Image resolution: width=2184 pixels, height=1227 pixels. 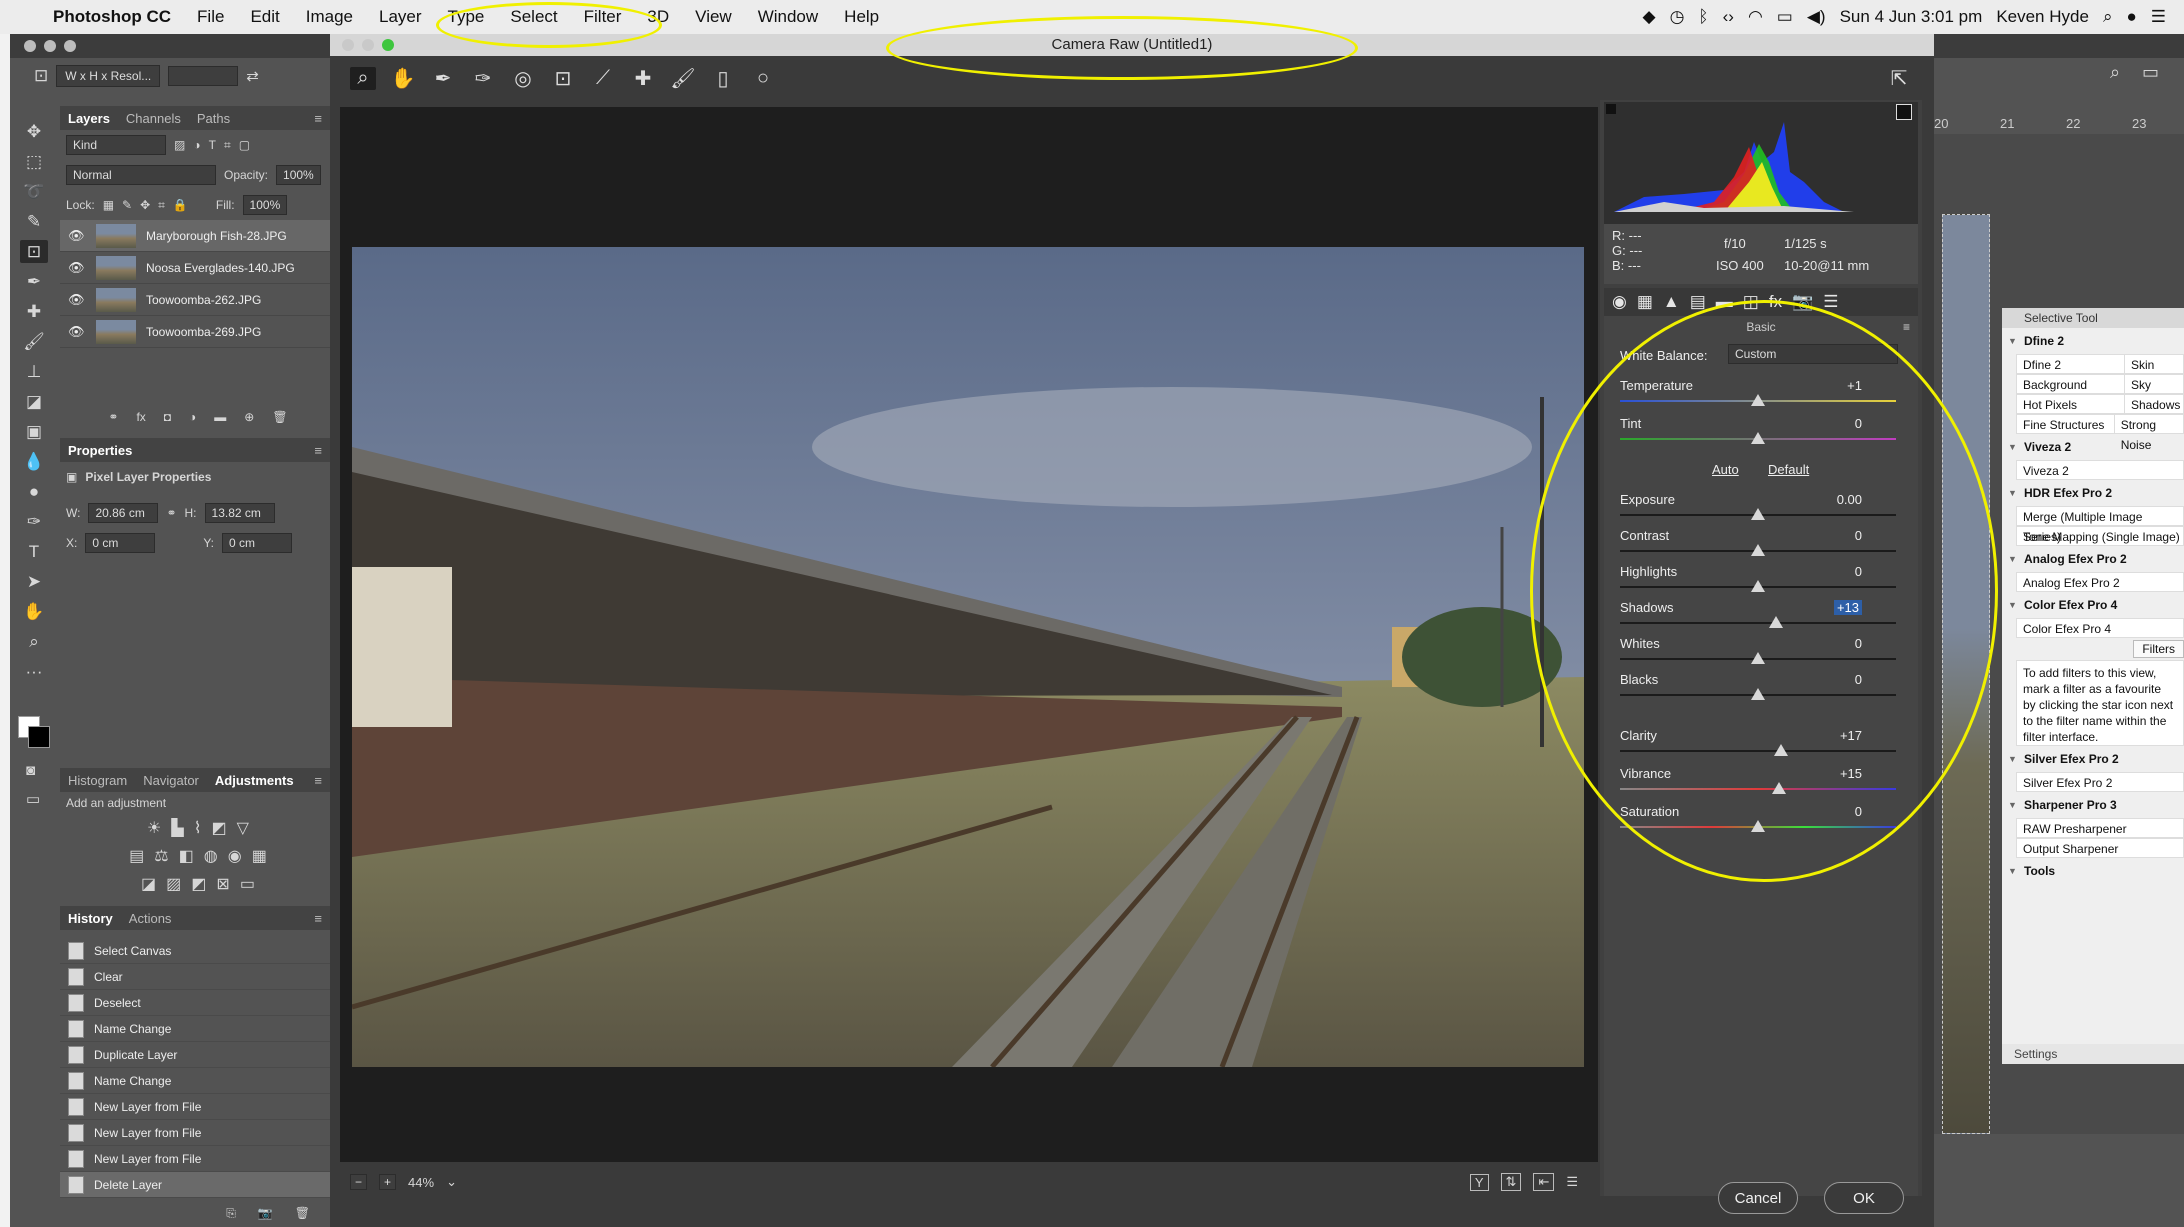 What do you see at coordinates (203, 76) in the screenshot?
I see `crop-width-field` at bounding box center [203, 76].